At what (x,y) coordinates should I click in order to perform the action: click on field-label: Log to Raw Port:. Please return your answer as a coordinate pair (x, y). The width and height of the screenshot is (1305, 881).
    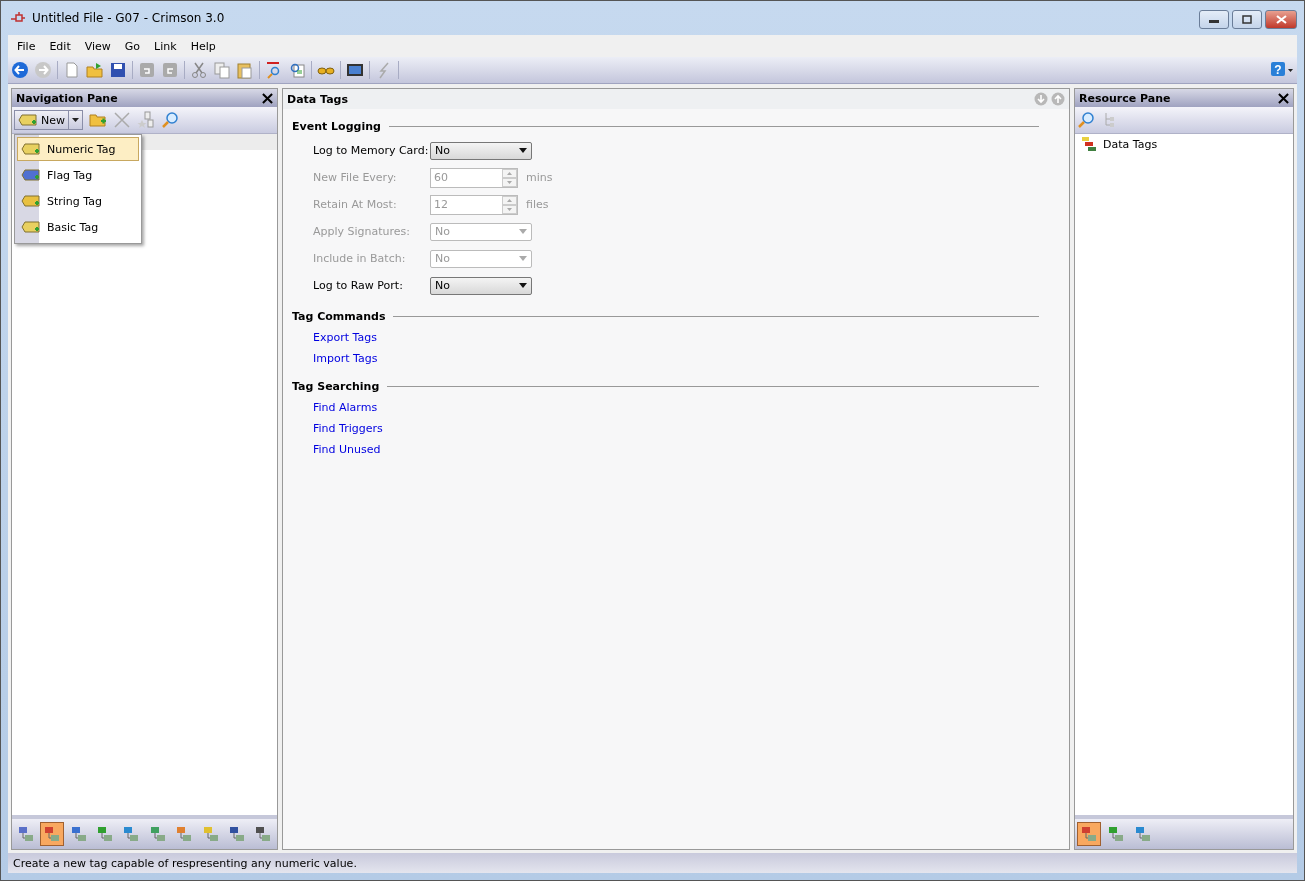
    Looking at the image, I should click on (358, 285).